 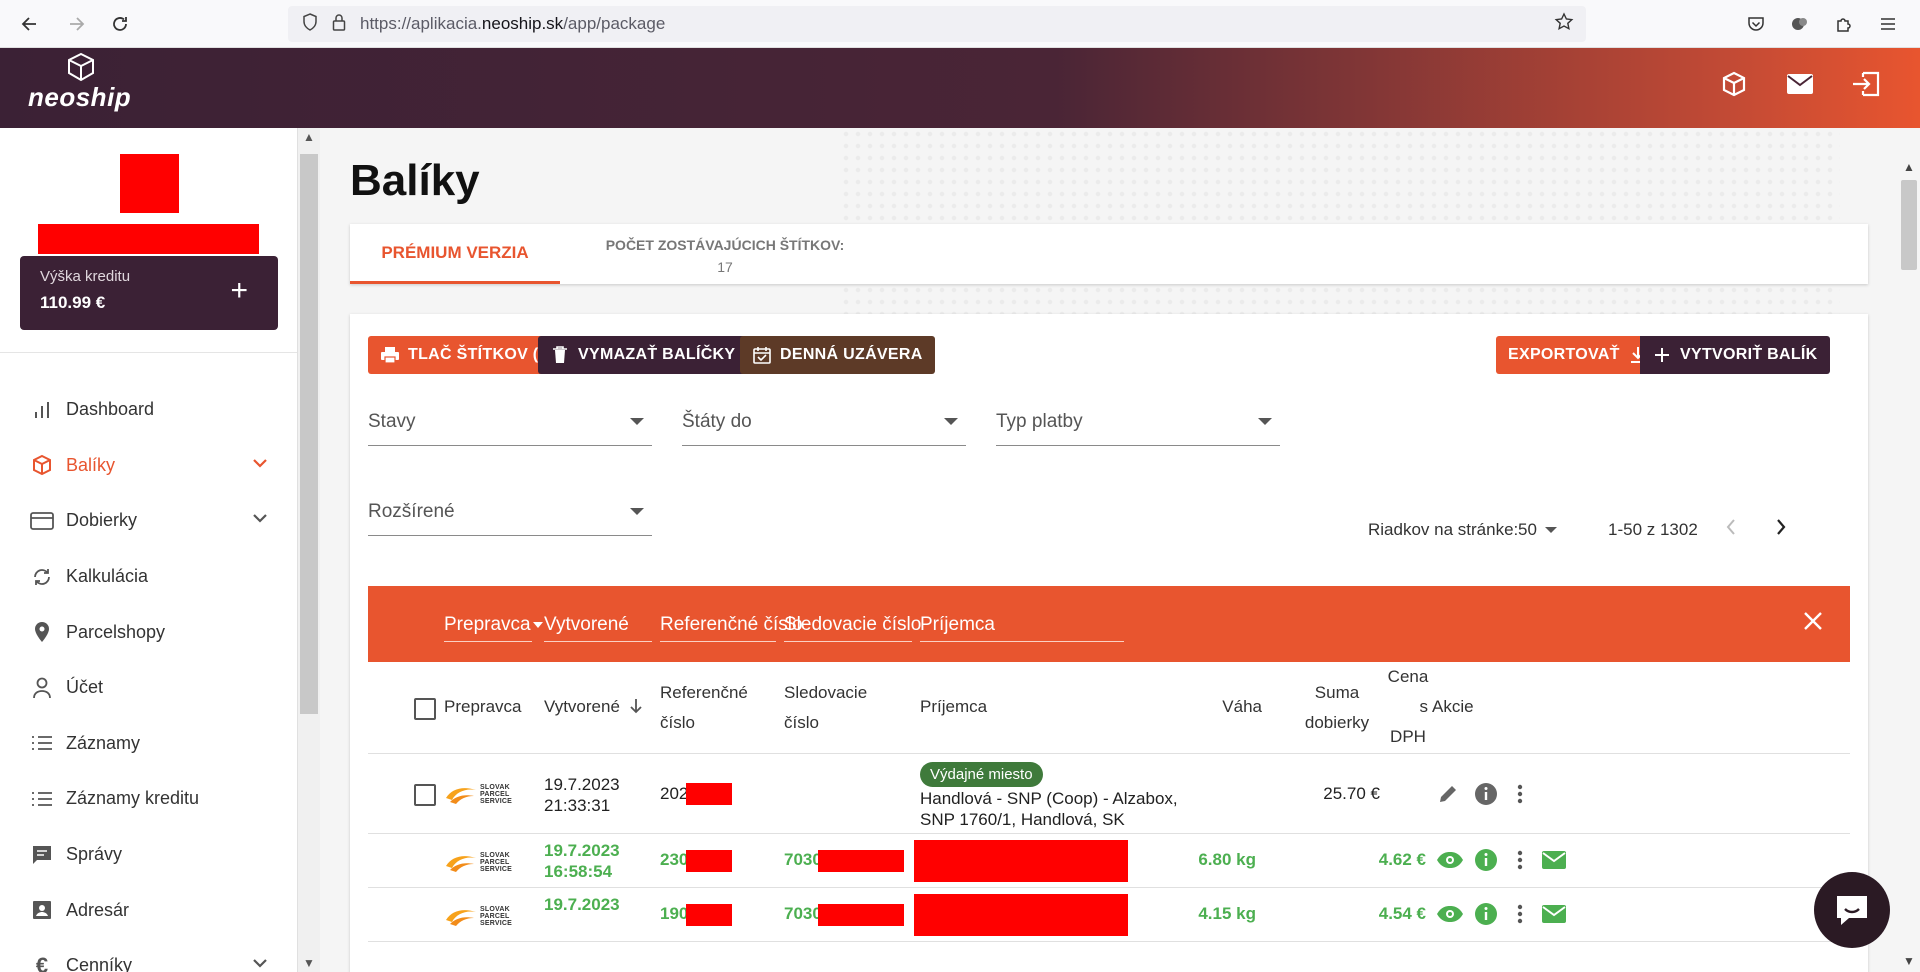 What do you see at coordinates (1424, 706) in the screenshot?
I see `header-price-line2: s` at bounding box center [1424, 706].